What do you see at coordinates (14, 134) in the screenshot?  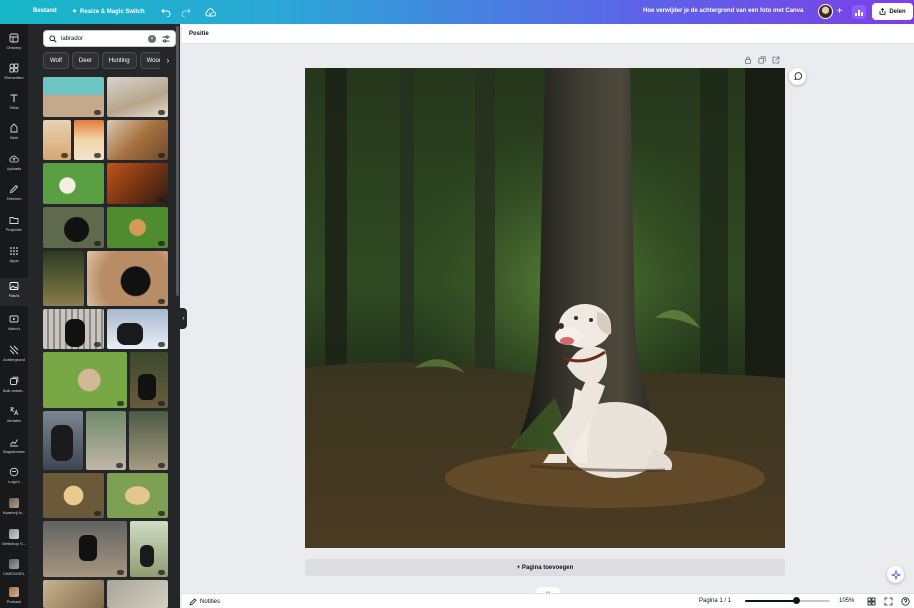 I see `rail-item-merk: Merk` at bounding box center [14, 134].